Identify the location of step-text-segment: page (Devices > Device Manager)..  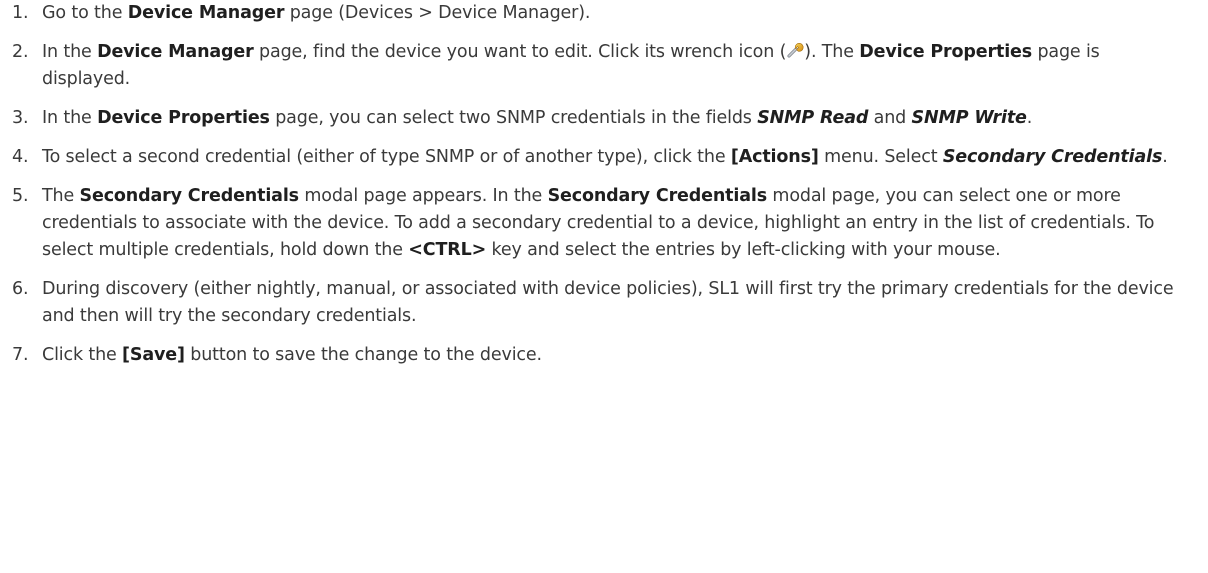
(437, 13).